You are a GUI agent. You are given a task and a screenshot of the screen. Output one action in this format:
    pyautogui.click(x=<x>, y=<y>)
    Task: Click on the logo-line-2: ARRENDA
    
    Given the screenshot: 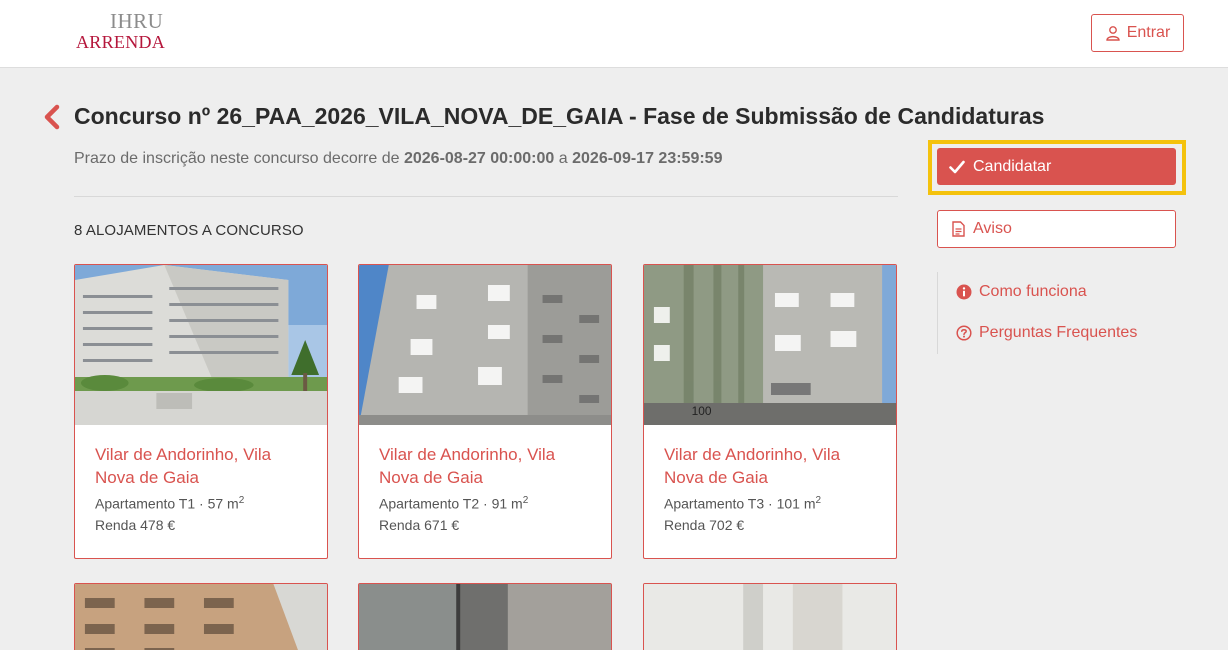 What is the action you would take?
    pyautogui.click(x=121, y=42)
    